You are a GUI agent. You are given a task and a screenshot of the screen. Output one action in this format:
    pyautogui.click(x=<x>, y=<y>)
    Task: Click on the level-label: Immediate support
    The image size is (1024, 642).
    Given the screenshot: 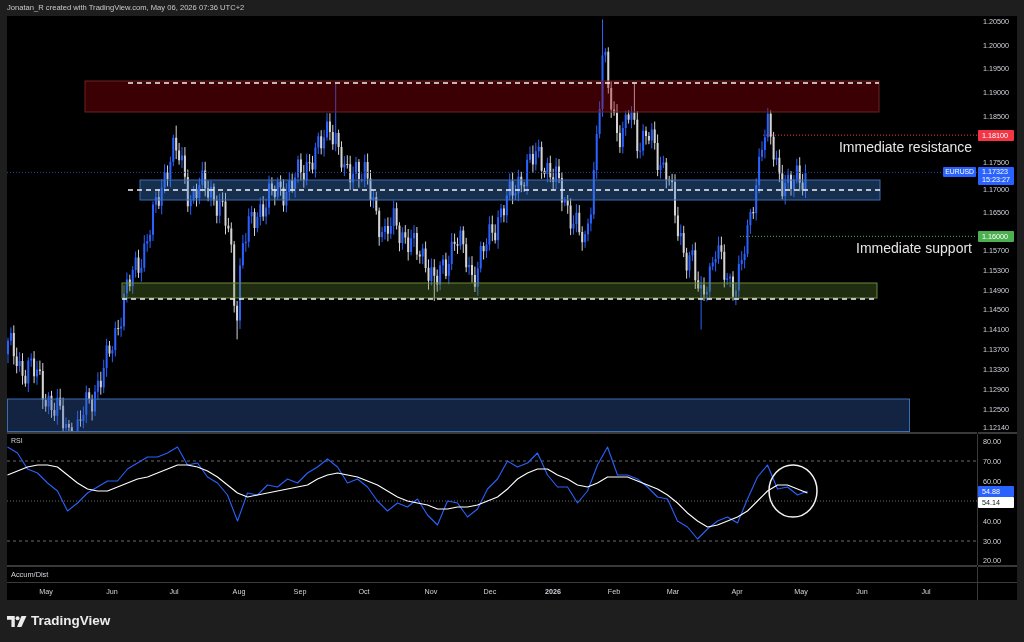 What is the action you would take?
    pyautogui.click(x=914, y=248)
    